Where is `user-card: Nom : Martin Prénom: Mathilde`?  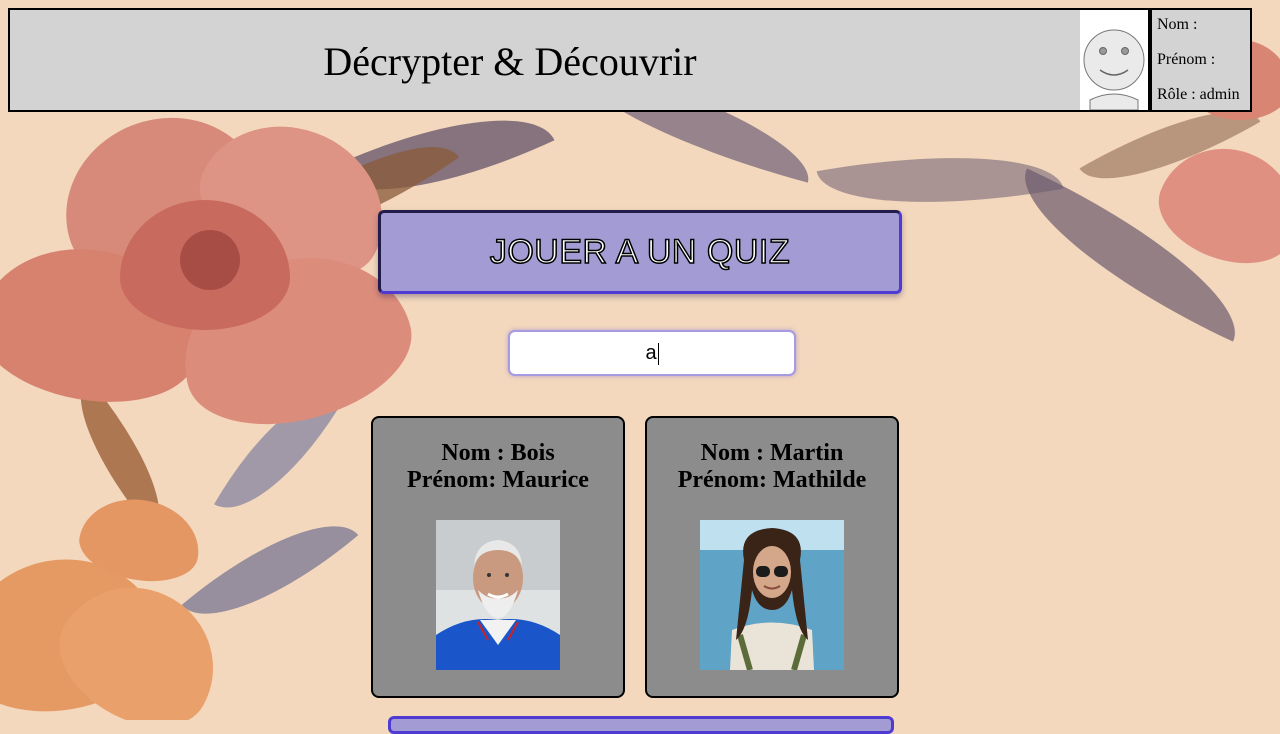 user-card: Nom : Martin Prénom: Mathilde is located at coordinates (772, 557).